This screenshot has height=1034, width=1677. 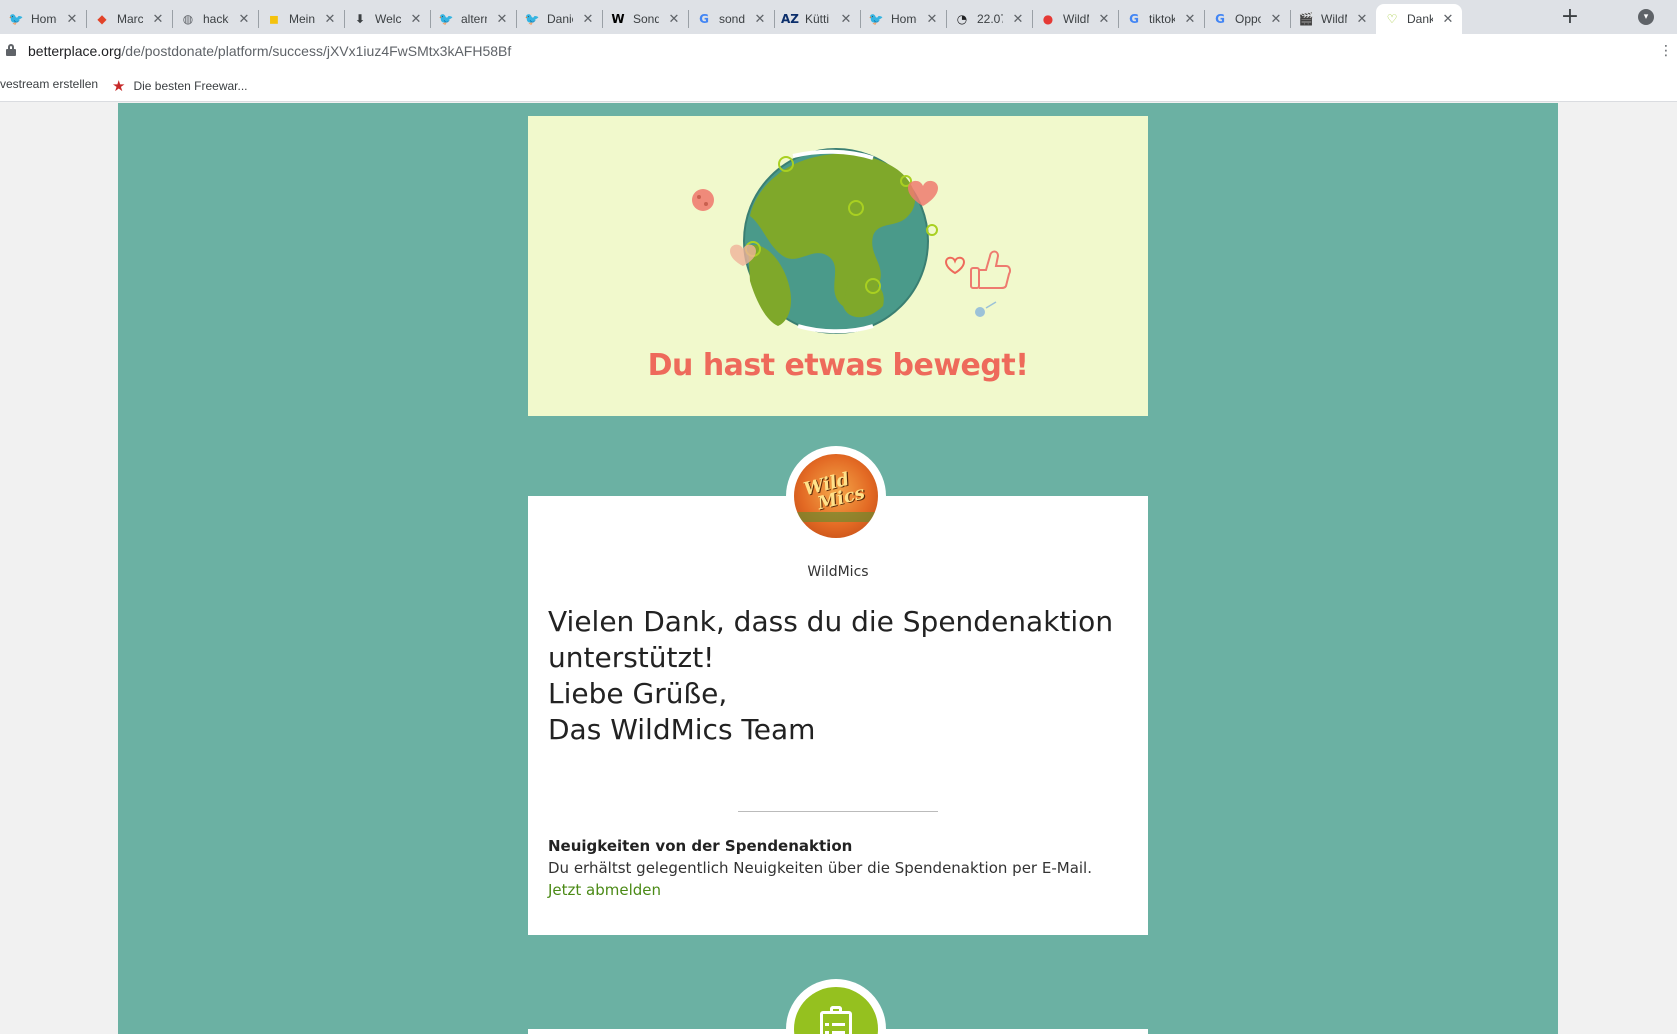 What do you see at coordinates (962, 19) in the screenshot?
I see `clock-icon: ◔` at bounding box center [962, 19].